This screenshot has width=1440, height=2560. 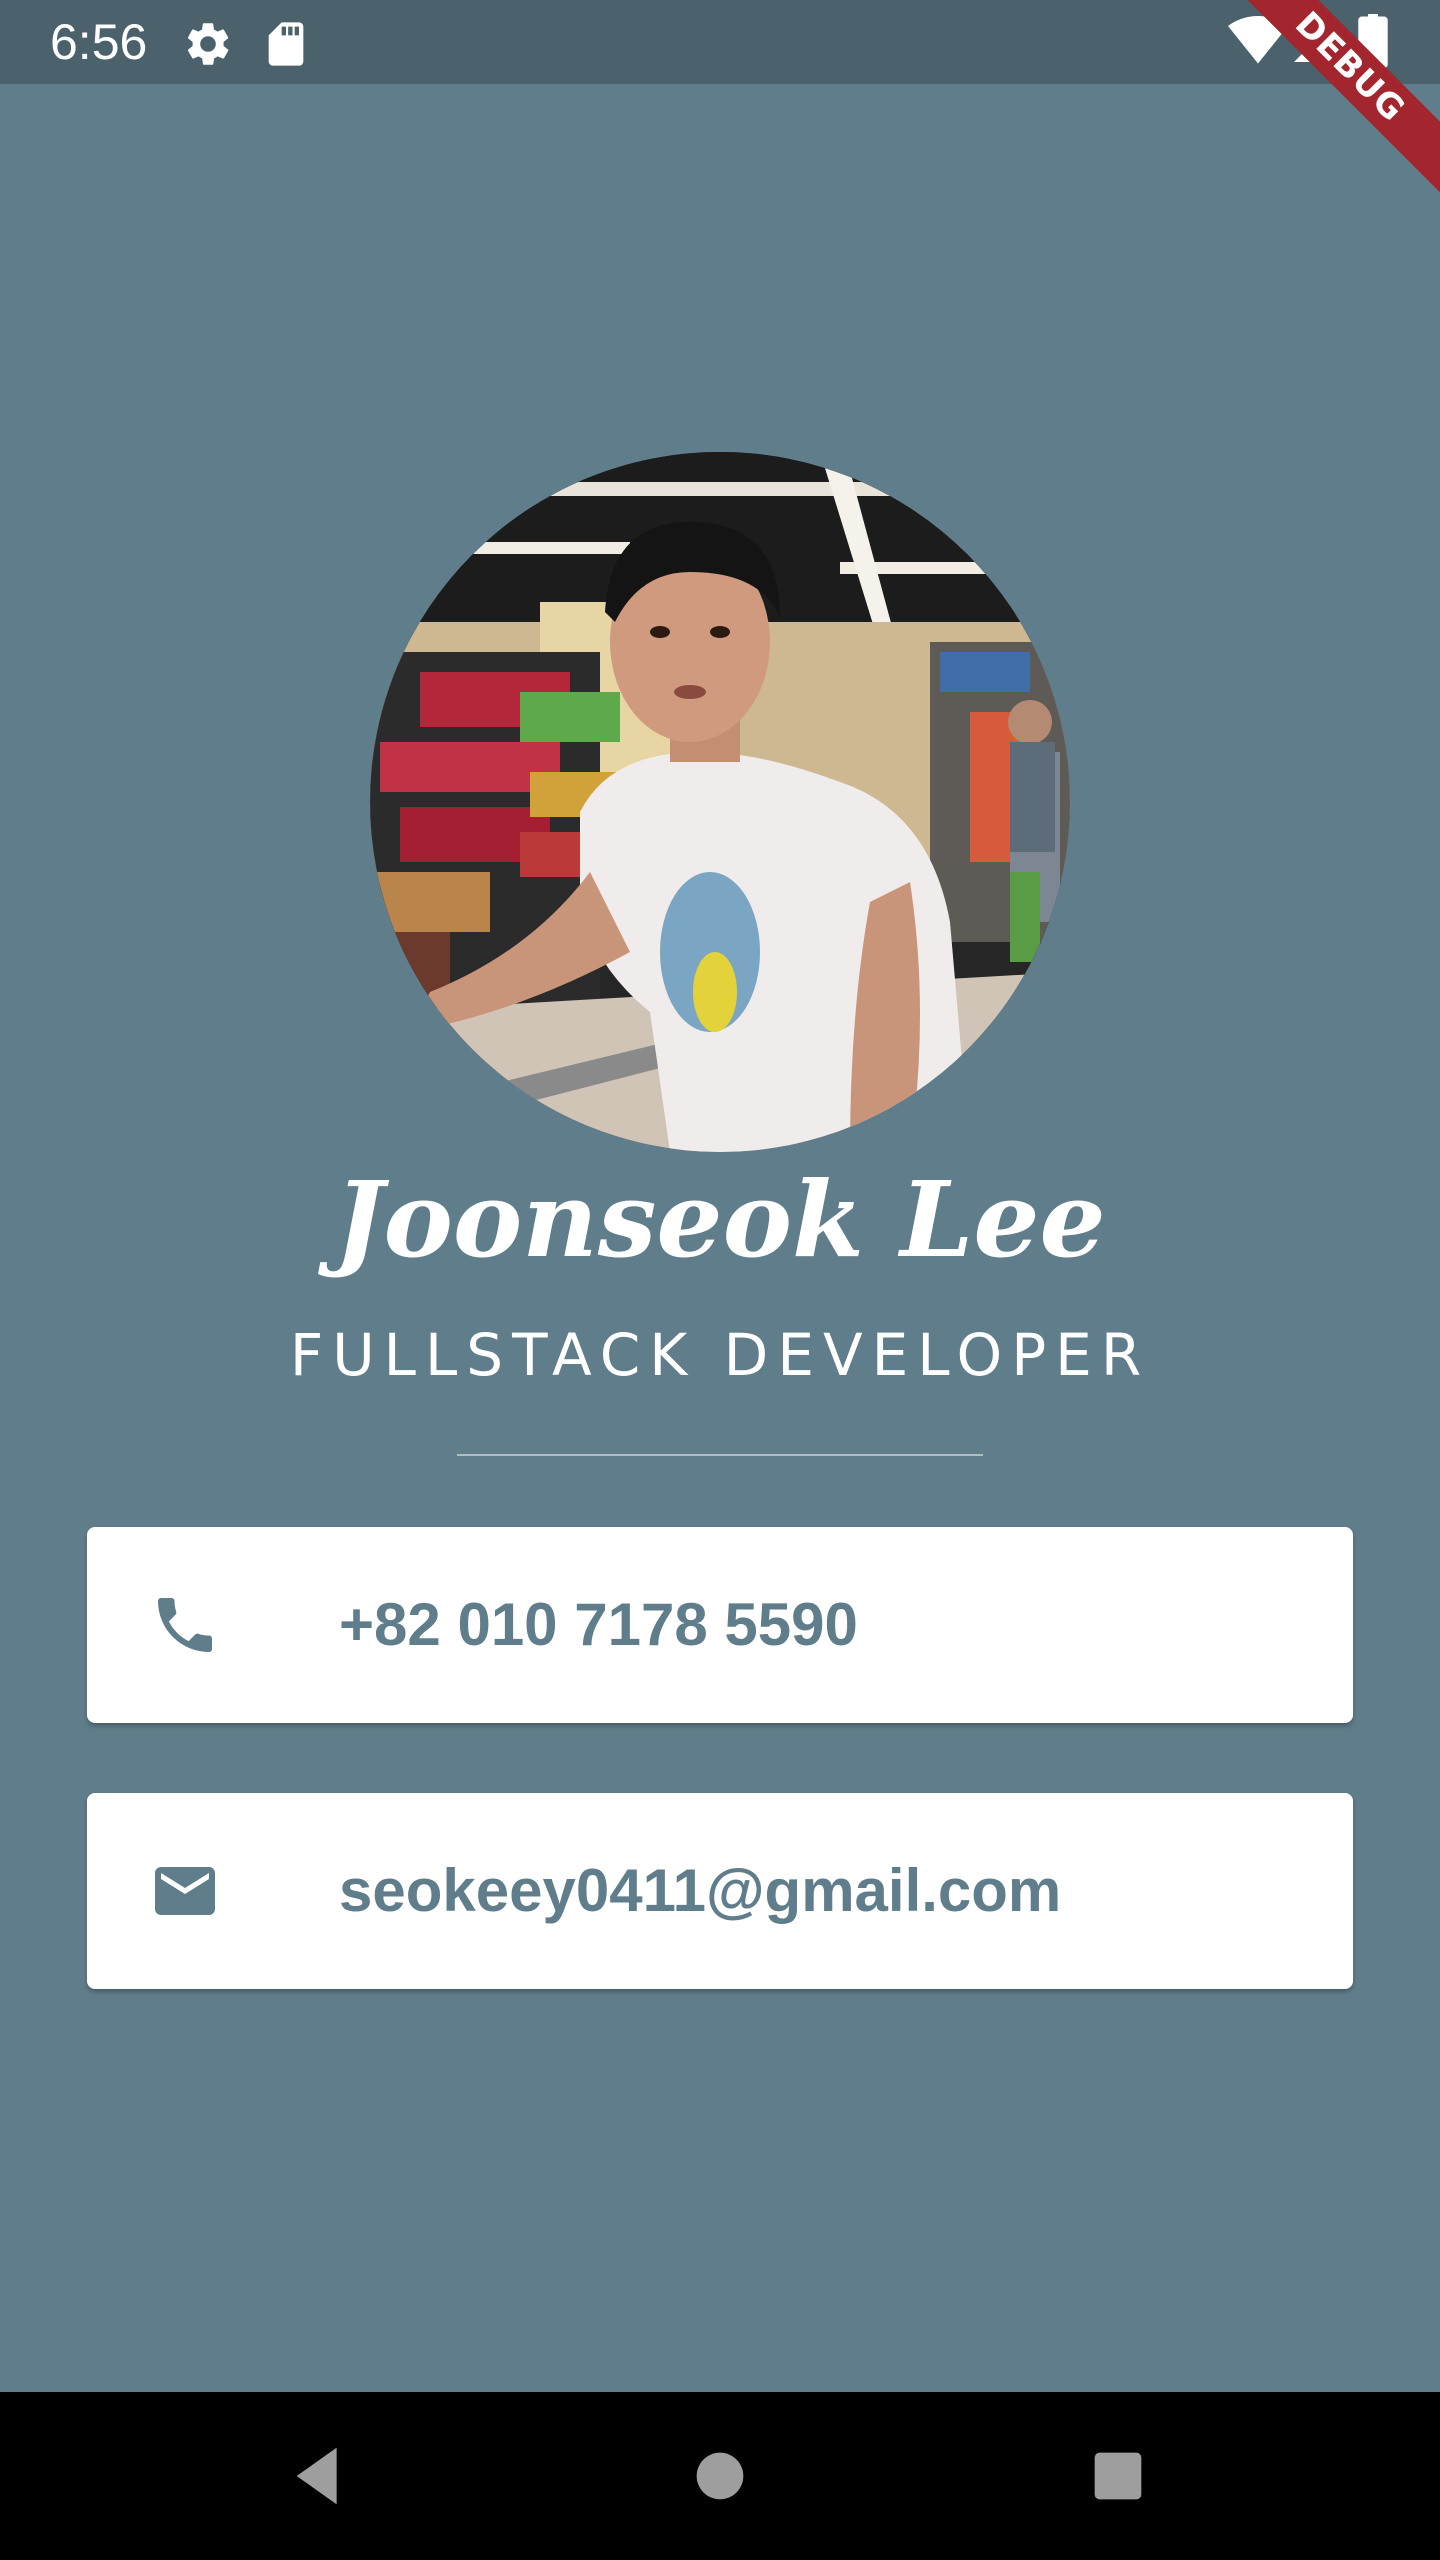 I want to click on email-card: seokeey0411@gmail.com, so click(x=720, y=1891).